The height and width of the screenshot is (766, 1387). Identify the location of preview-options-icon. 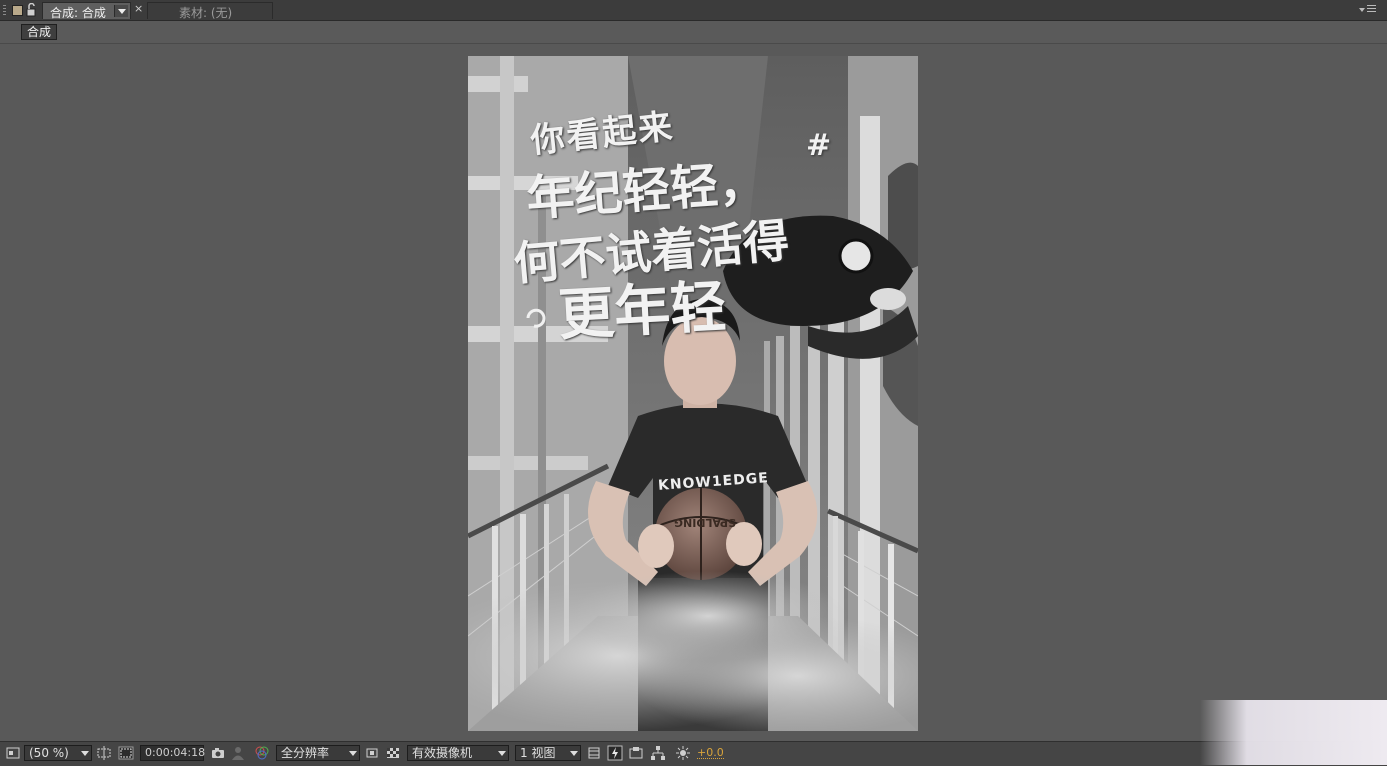
(13, 753).